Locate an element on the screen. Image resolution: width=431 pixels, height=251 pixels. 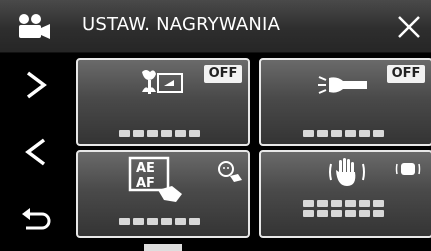
image-stabilizer-tile is located at coordinates (345, 194).